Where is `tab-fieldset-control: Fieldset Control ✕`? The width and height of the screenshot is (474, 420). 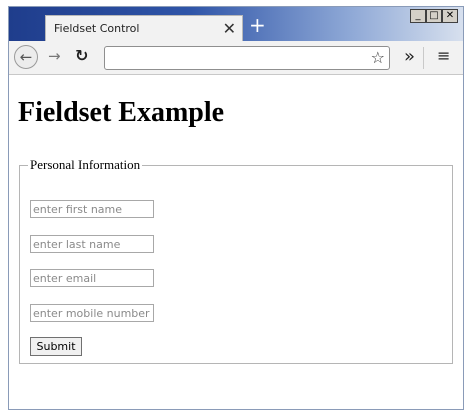
tab-fieldset-control: Fieldset Control ✕ is located at coordinates (144, 28).